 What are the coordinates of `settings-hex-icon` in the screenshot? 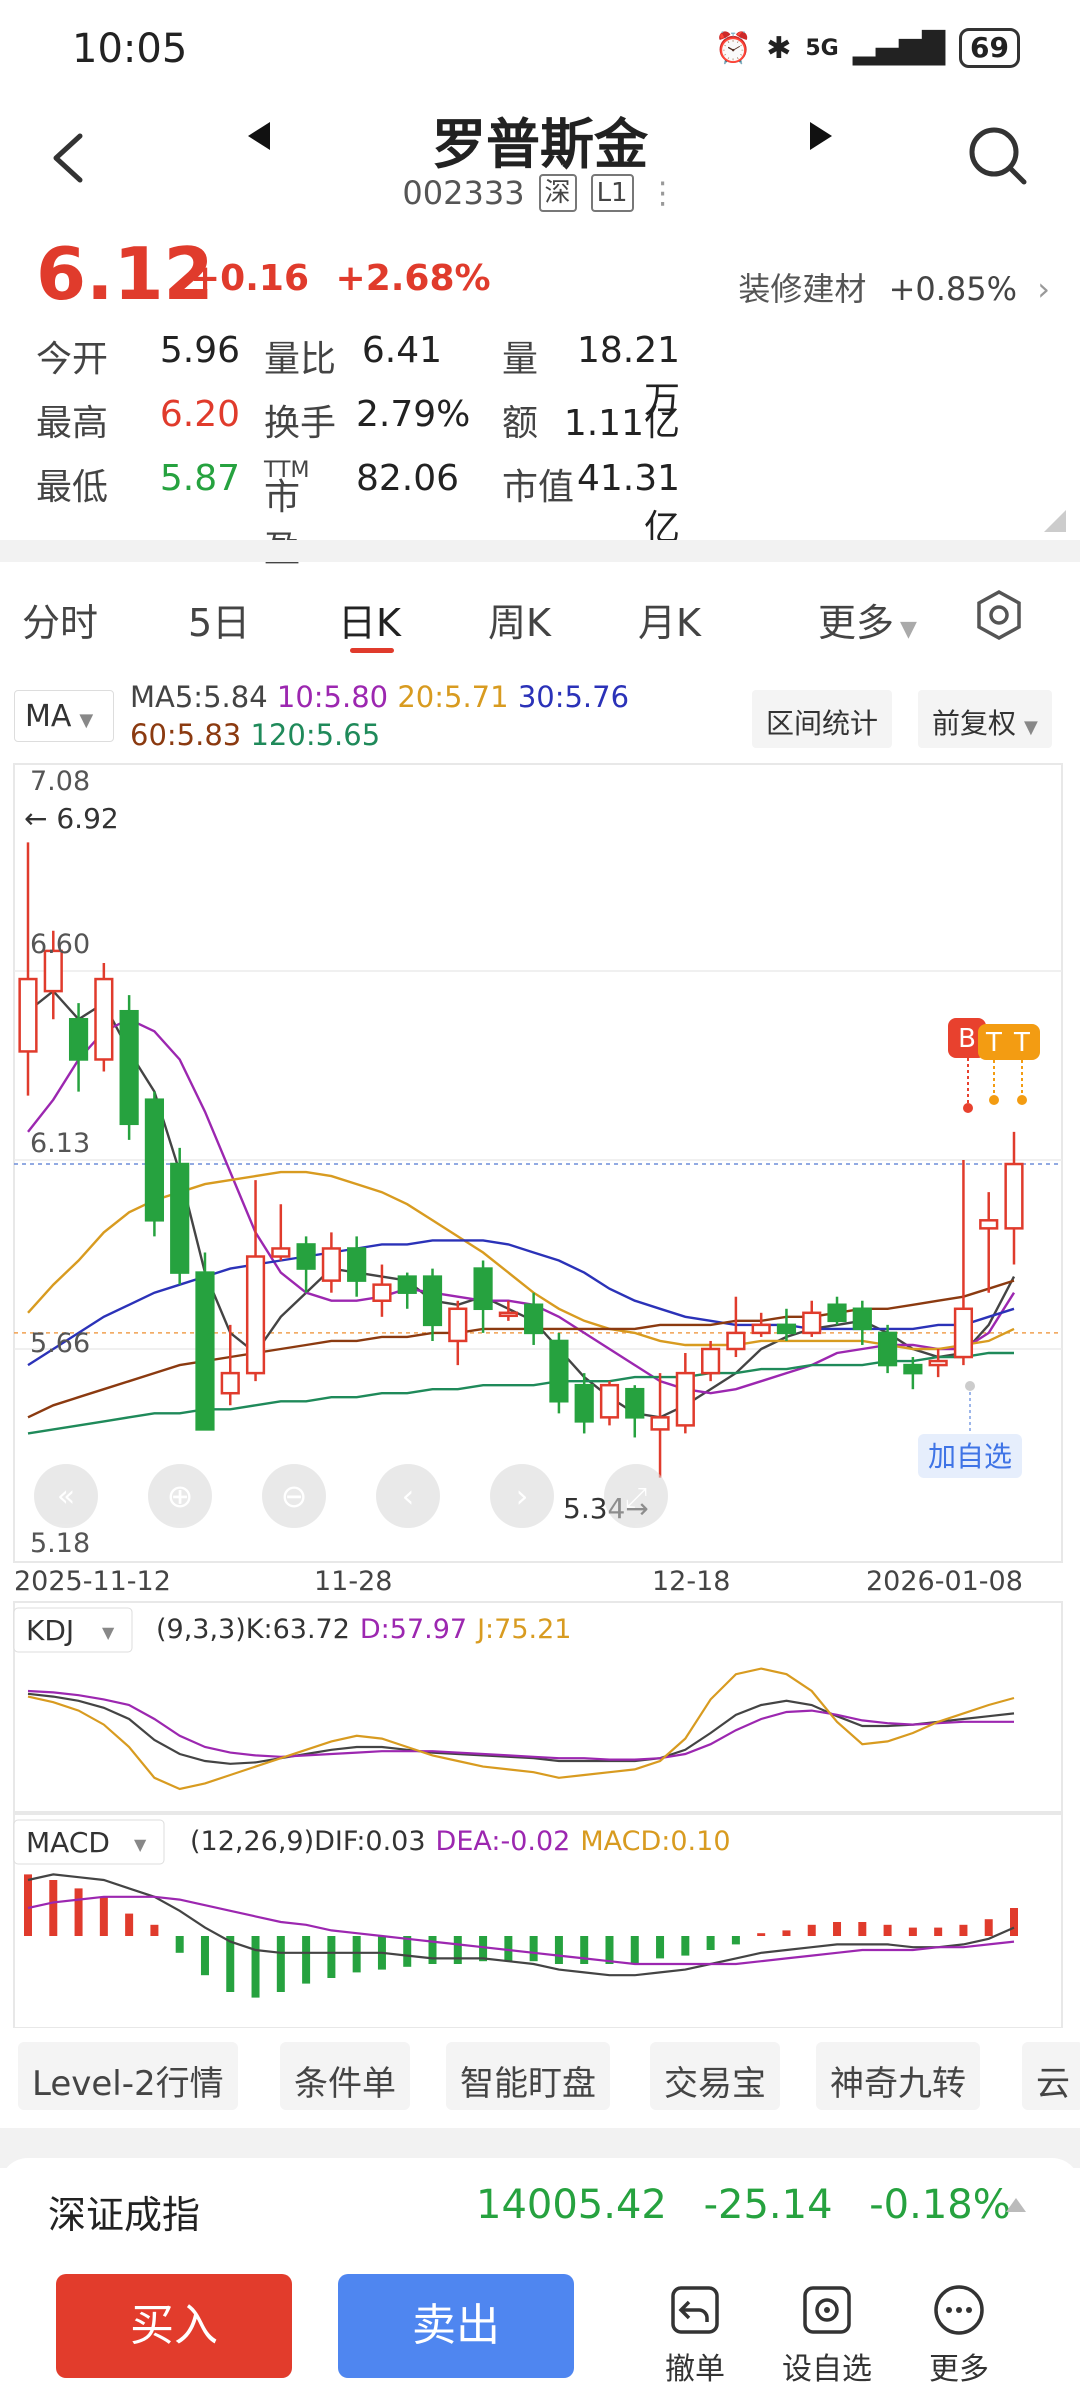 It's located at (999, 615).